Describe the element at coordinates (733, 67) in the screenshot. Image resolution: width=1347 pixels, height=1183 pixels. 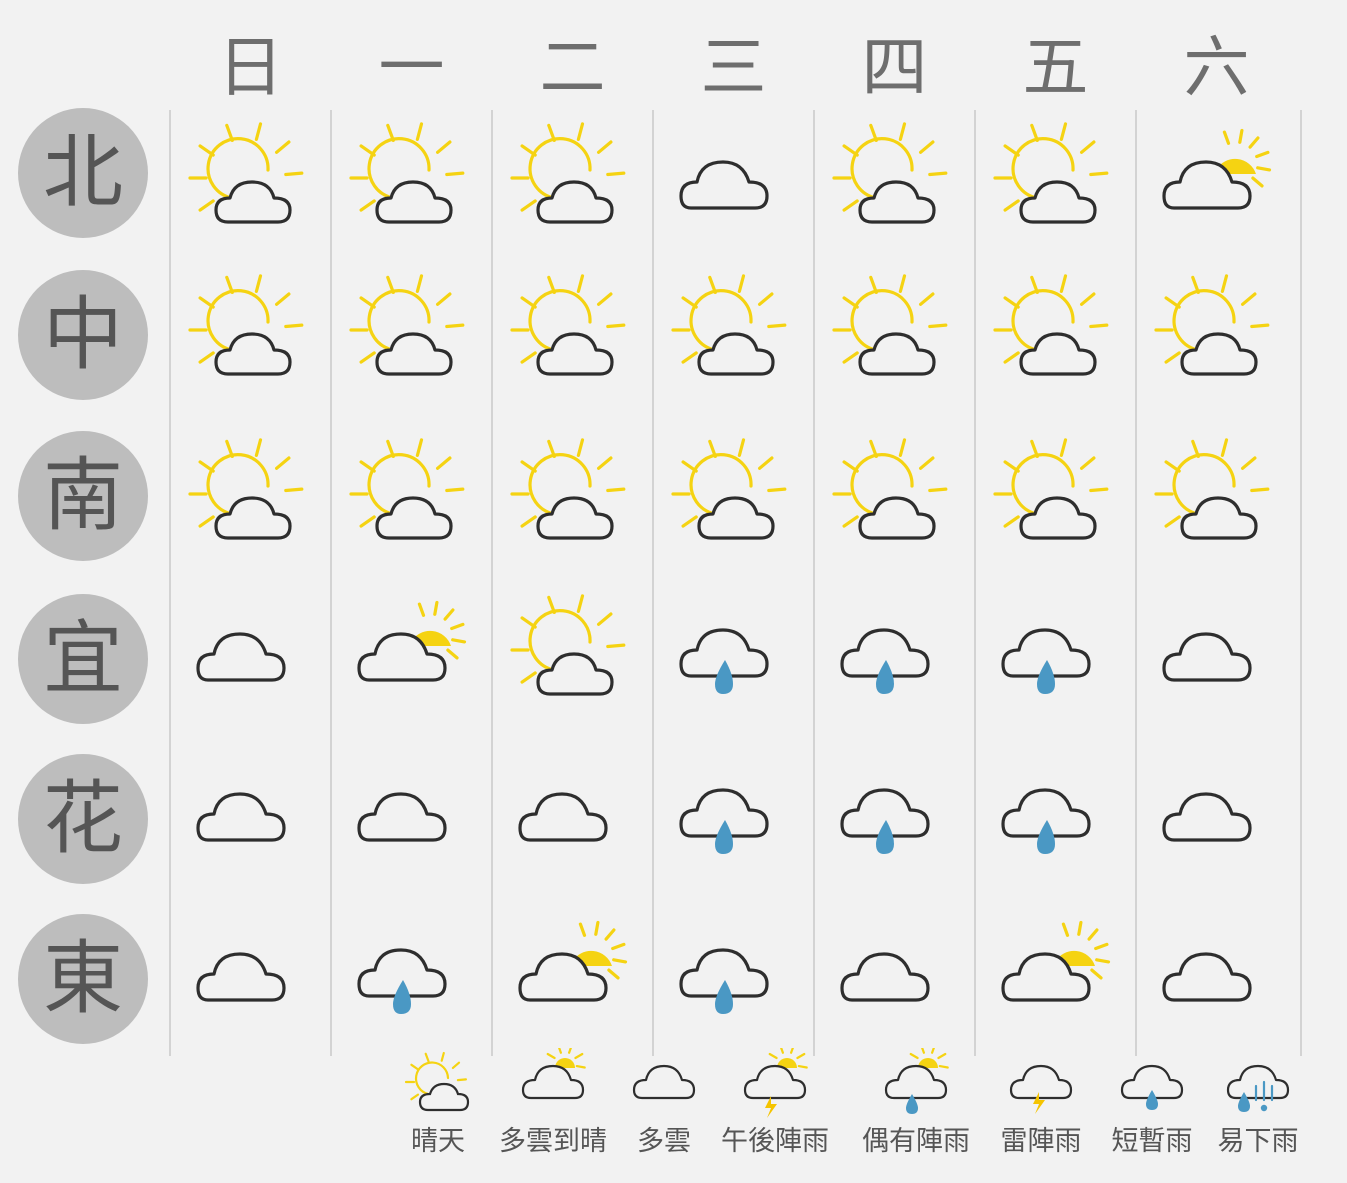
I see `day-header: 三` at that location.